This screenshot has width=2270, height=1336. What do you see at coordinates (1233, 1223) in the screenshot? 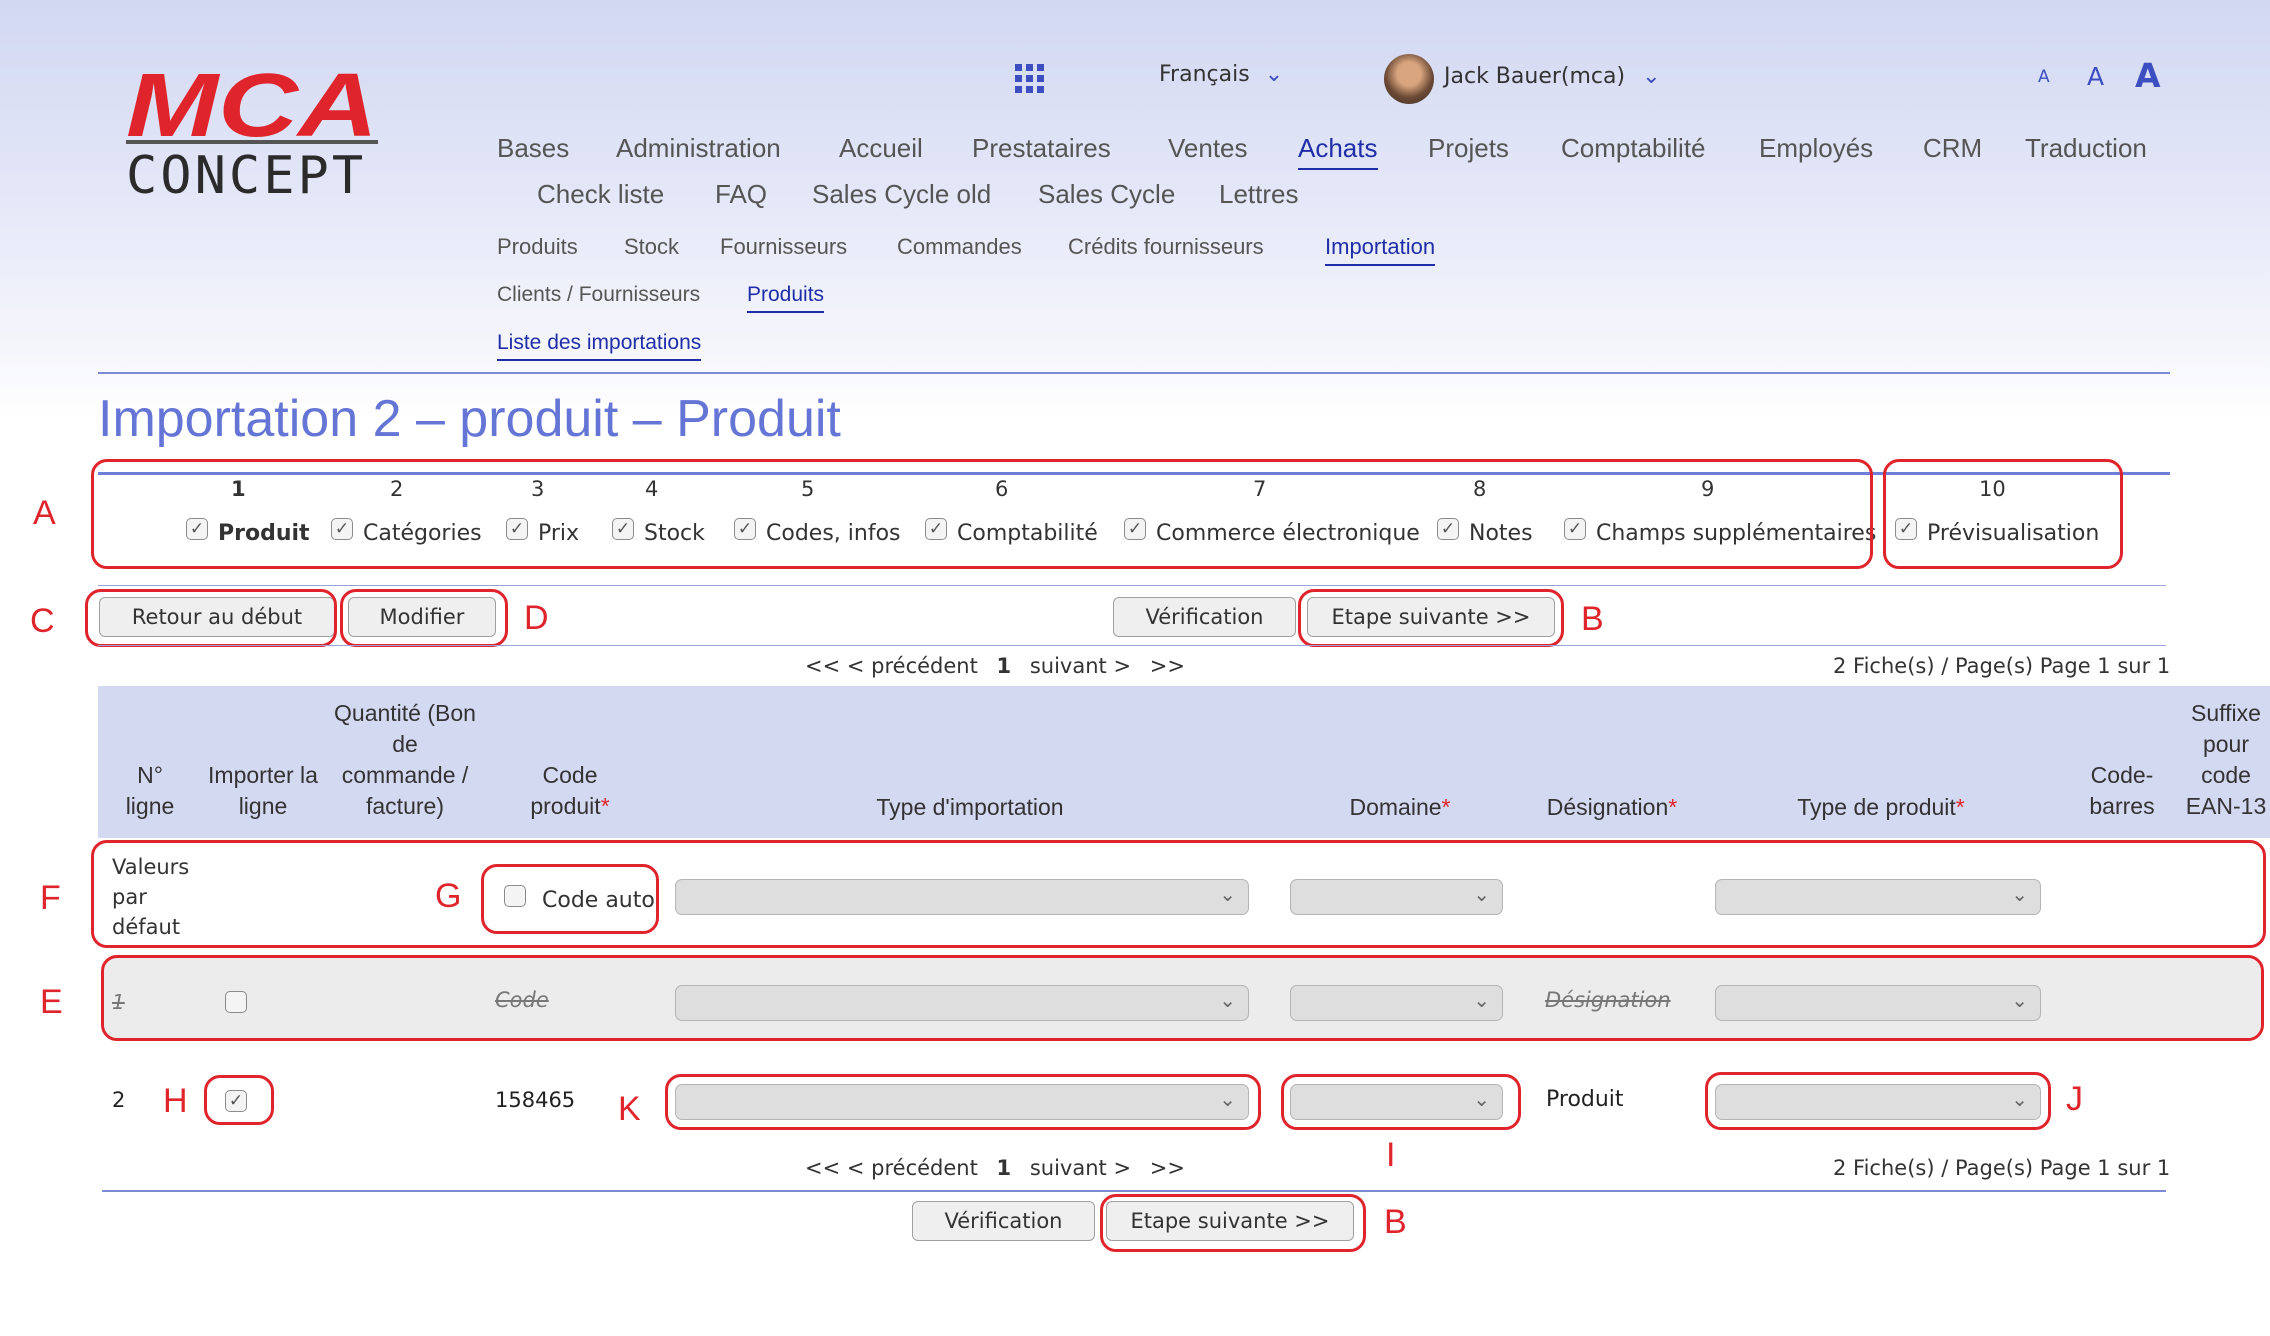
I see `annotation-box-next-bottom` at bounding box center [1233, 1223].